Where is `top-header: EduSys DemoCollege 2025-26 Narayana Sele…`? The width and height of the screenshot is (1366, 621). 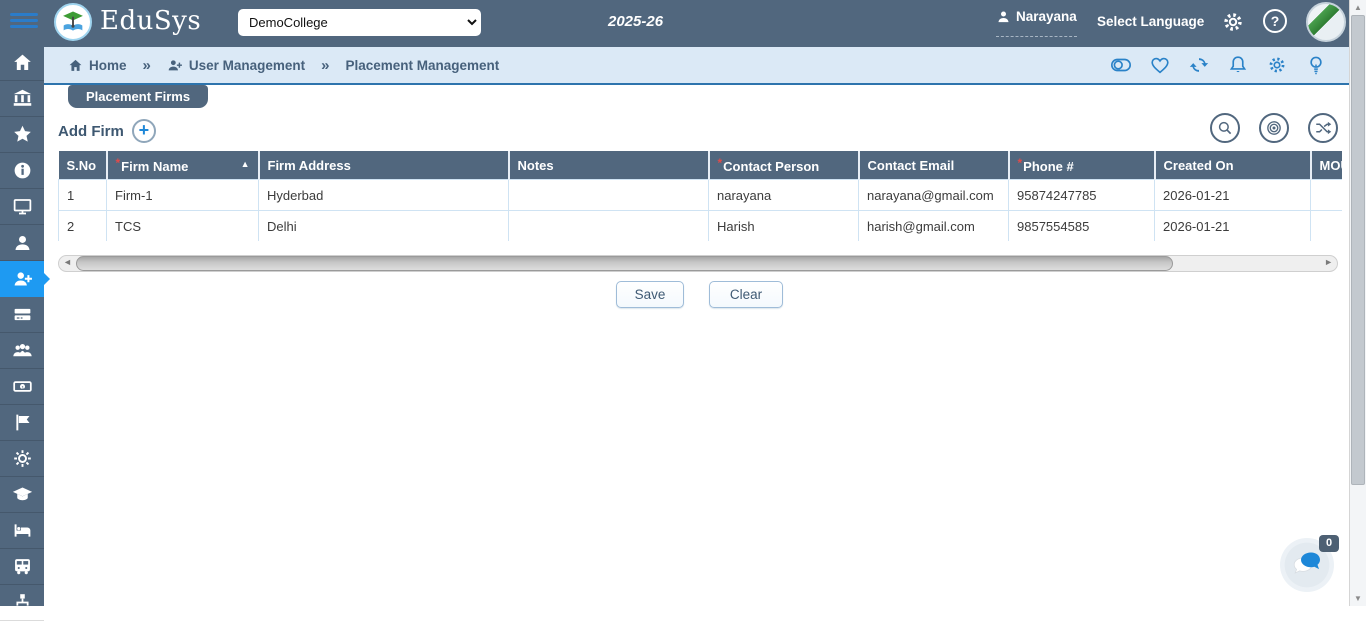
top-header: EduSys DemoCollege 2025-26 Narayana Sele… is located at coordinates (683, 22).